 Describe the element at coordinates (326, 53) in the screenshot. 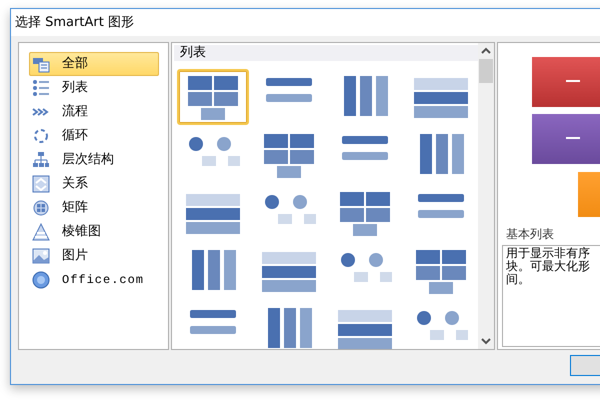

I see `gallery-heading: 列表` at that location.